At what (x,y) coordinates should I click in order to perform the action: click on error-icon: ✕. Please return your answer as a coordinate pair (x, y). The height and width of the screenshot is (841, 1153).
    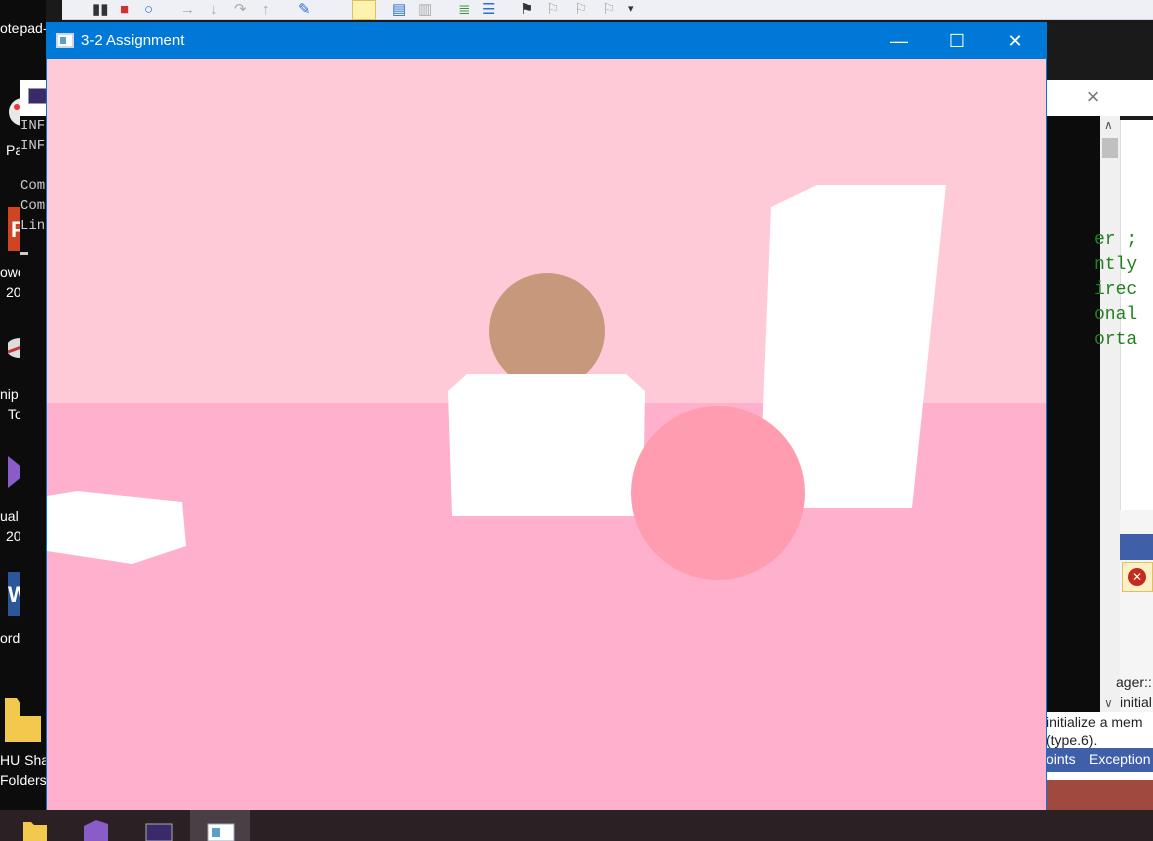
    Looking at the image, I should click on (1137, 577).